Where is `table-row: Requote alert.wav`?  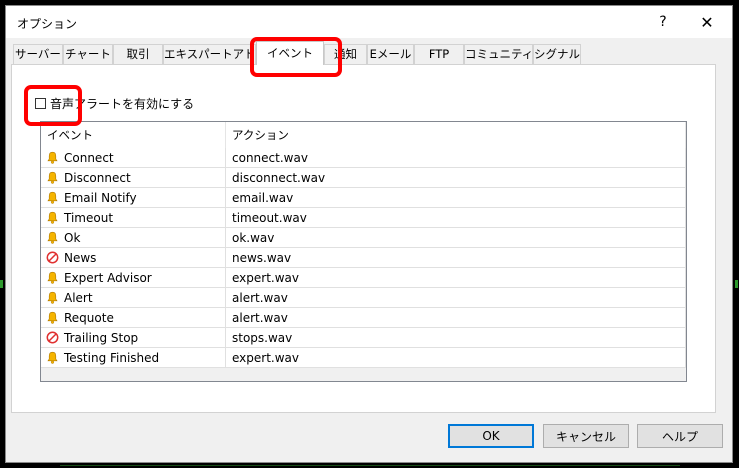
table-row: Requote alert.wav is located at coordinates (363, 318).